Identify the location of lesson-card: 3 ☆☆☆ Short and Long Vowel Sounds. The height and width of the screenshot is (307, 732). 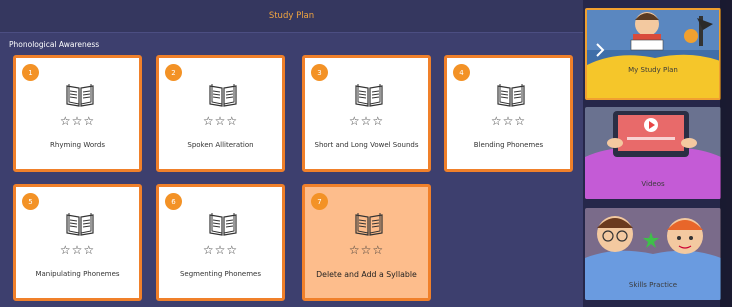
(366, 113).